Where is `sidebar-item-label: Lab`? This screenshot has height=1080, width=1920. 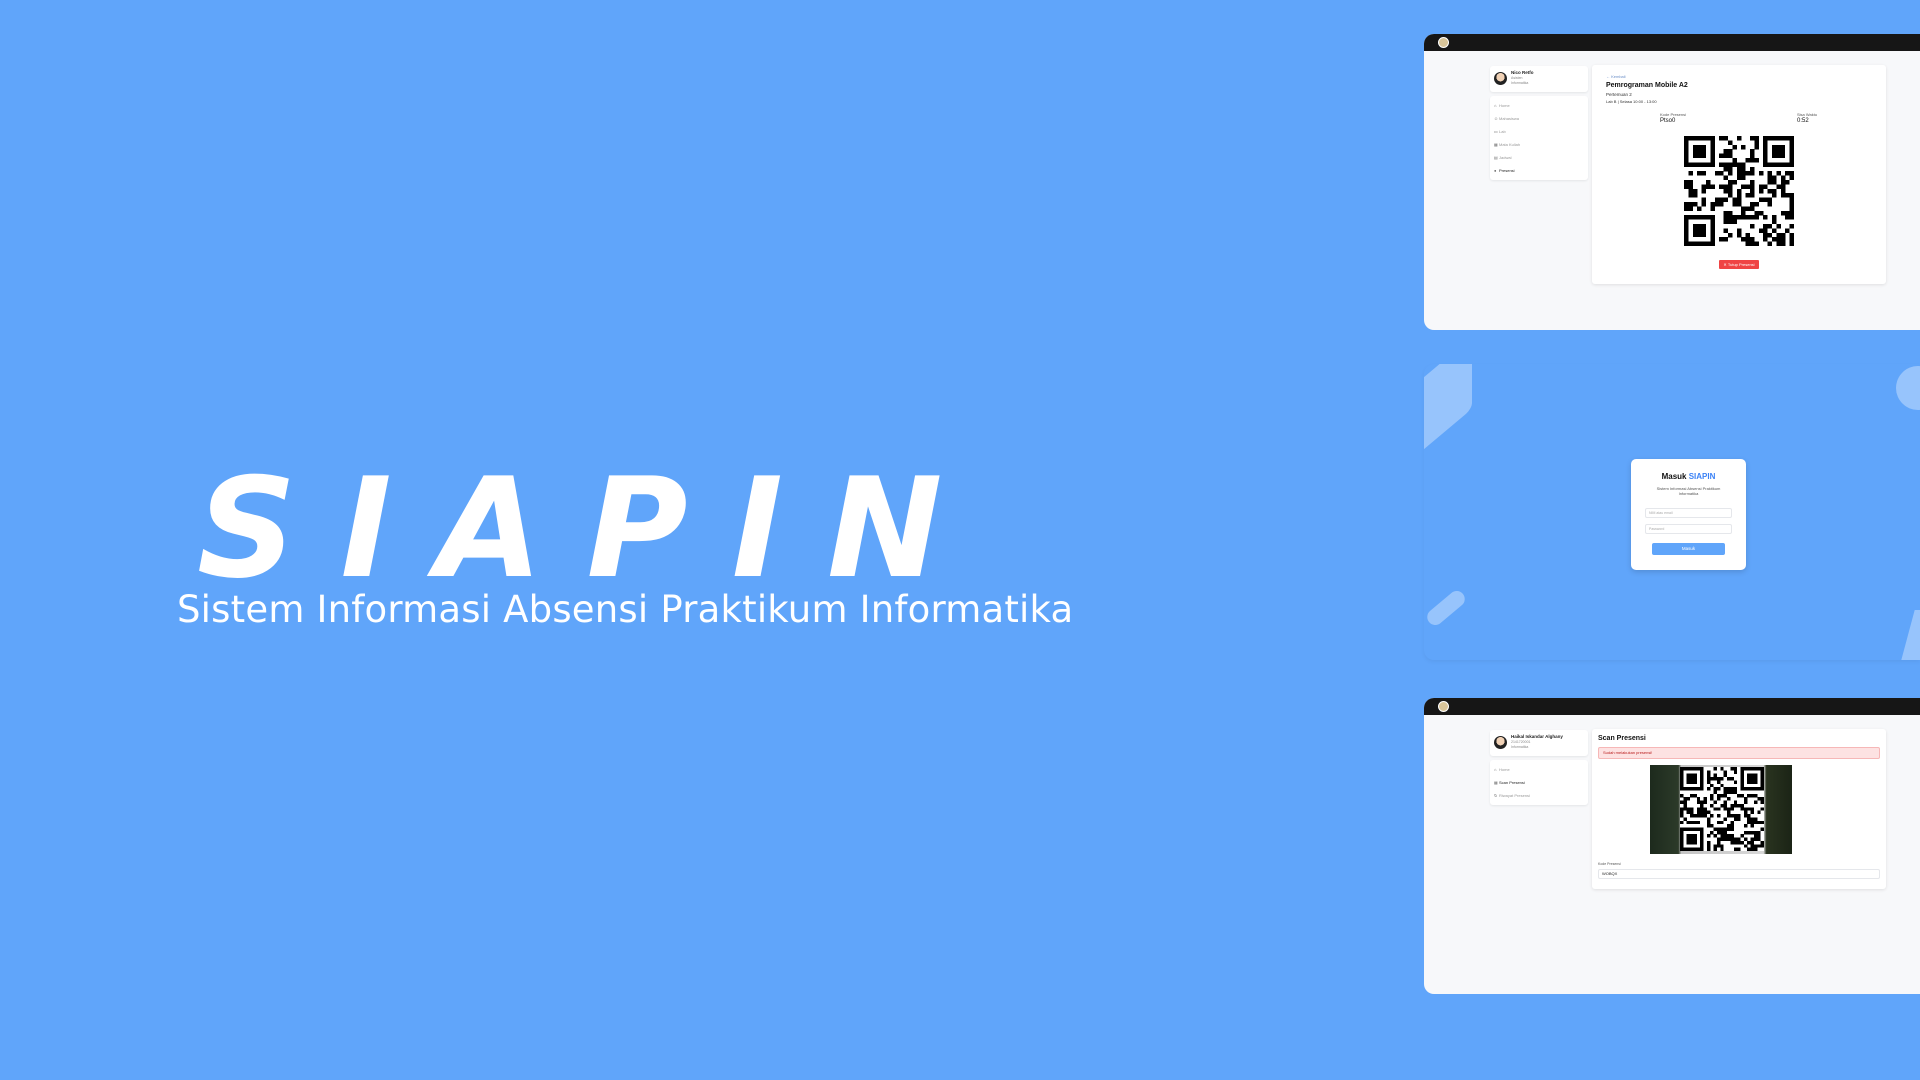
sidebar-item-label: Lab is located at coordinates (1502, 131).